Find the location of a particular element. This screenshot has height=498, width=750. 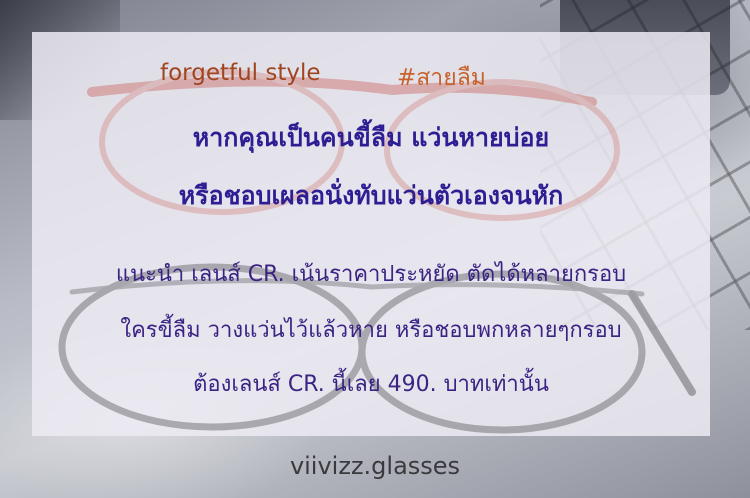

headline-line-2: หรือชอบเผลอนั่งทับแว่นตัวเองจนหัก is located at coordinates (371, 195).